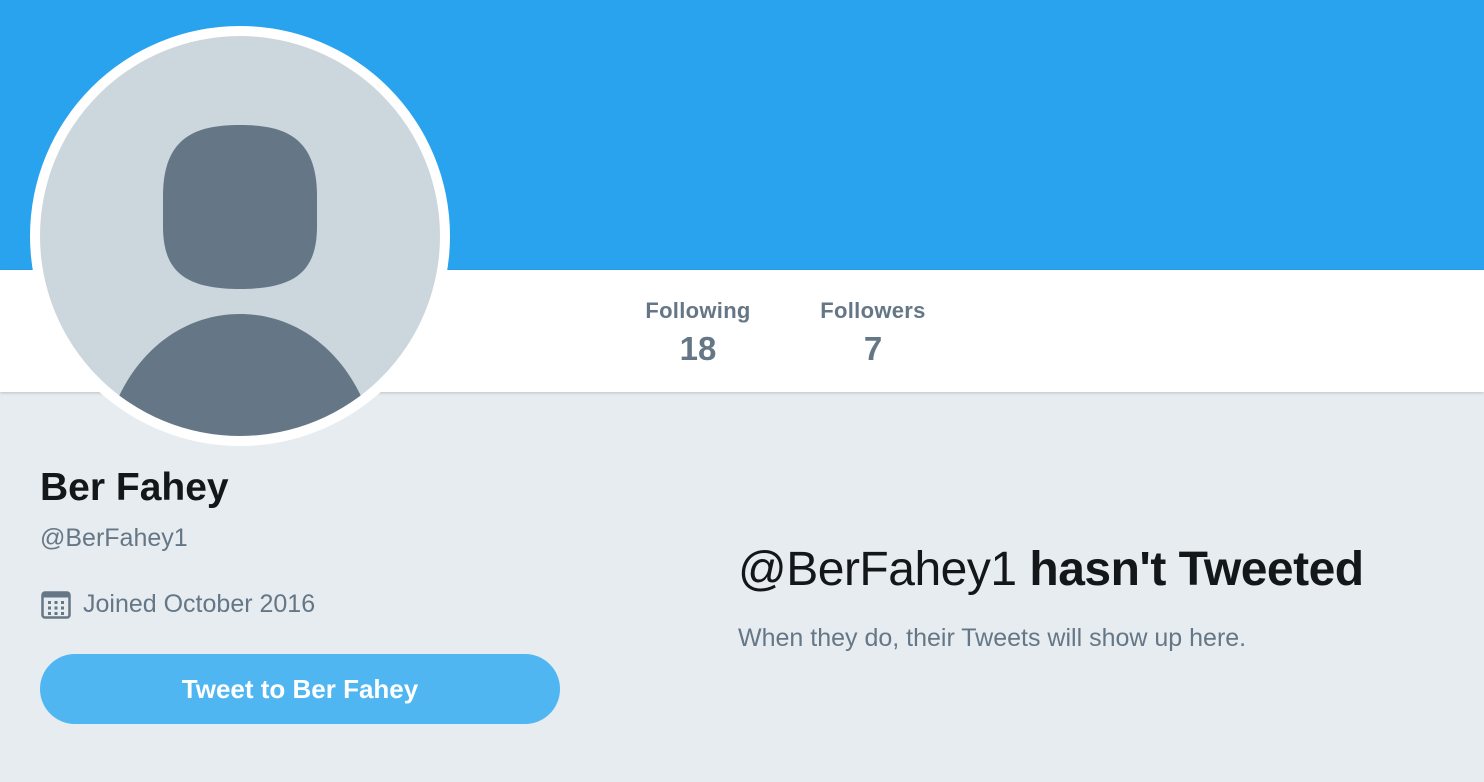 This screenshot has height=782, width=1484. Describe the element at coordinates (1196, 569) in the screenshot. I see `empty-title-rest: hasn't Tweeted` at that location.